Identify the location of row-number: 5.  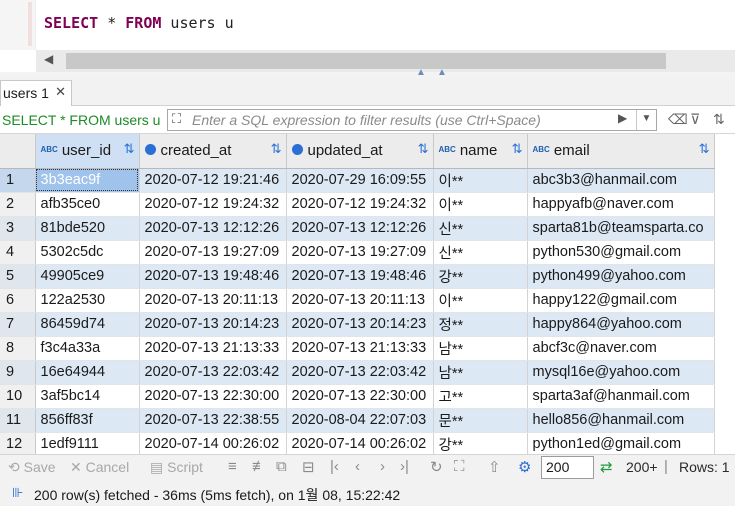
(18, 276).